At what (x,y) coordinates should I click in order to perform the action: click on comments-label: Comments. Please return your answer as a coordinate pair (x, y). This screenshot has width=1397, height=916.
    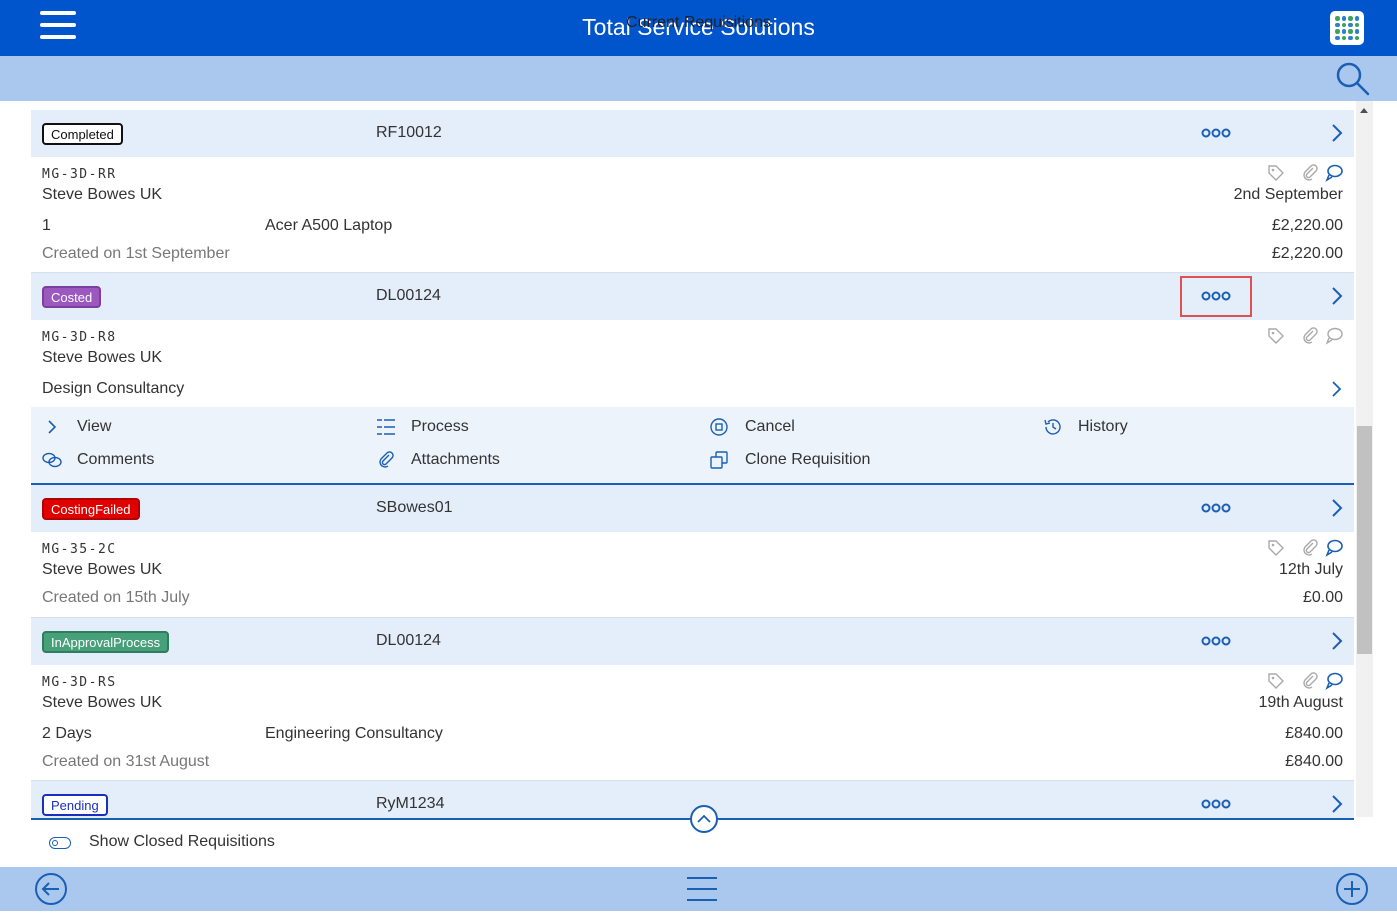
    Looking at the image, I should click on (116, 459).